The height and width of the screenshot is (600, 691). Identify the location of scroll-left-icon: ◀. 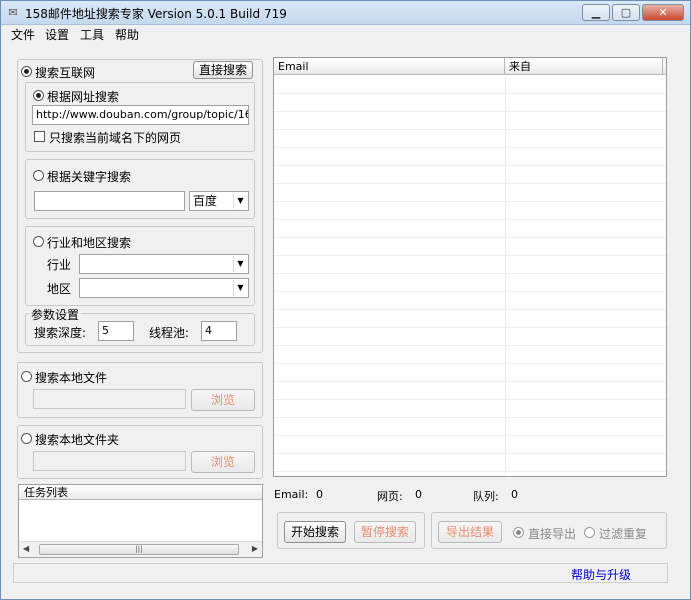
(26, 548).